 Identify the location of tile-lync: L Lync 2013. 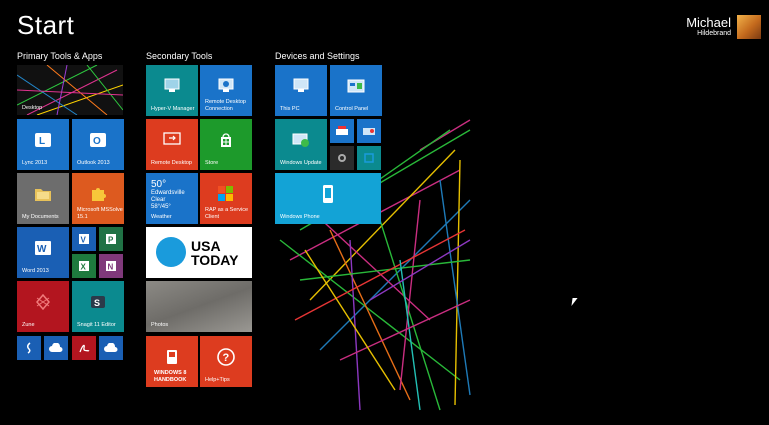
(43, 144).